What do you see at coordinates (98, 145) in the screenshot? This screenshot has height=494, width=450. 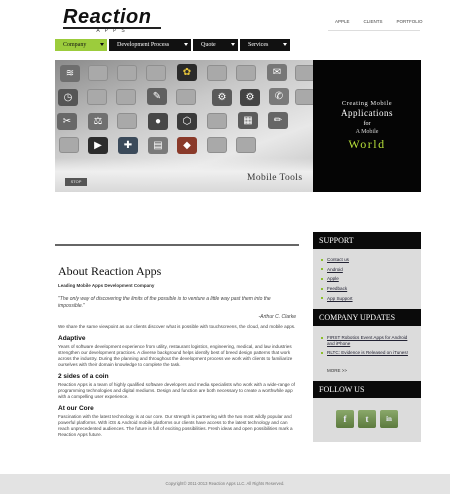 I see `video-icon: ▶` at bounding box center [98, 145].